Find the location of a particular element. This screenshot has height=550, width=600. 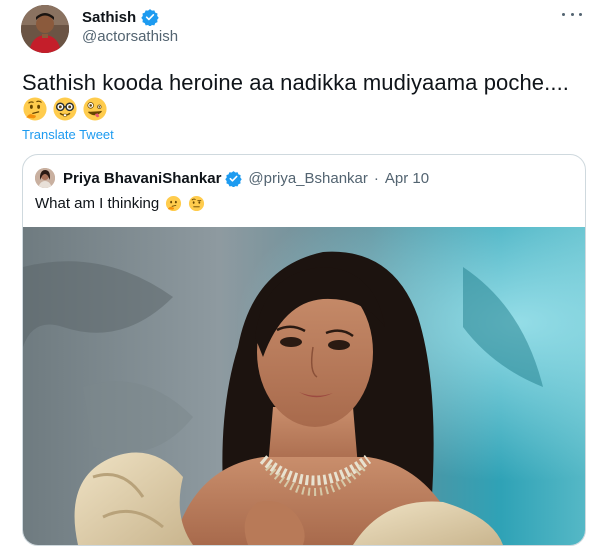

quoted-author-avatar is located at coordinates (45, 178).